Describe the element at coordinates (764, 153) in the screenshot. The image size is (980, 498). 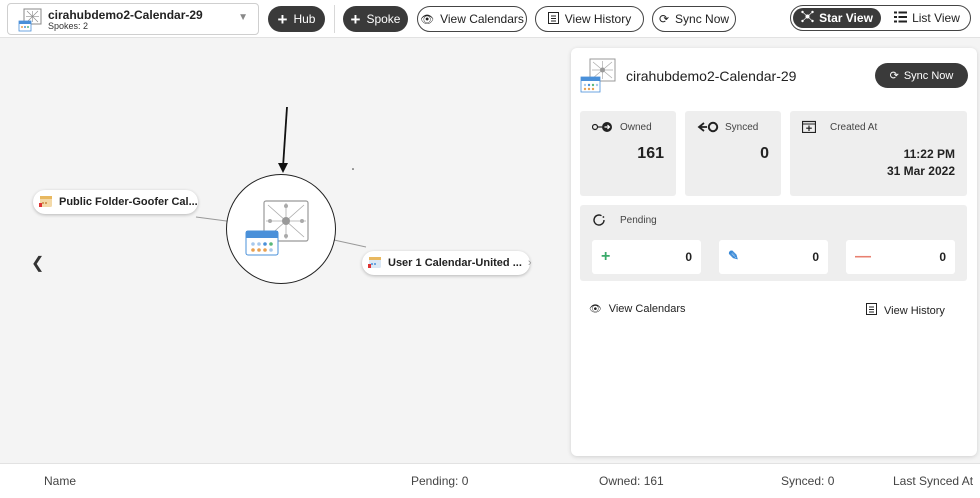
I see `synced-value: 0` at that location.